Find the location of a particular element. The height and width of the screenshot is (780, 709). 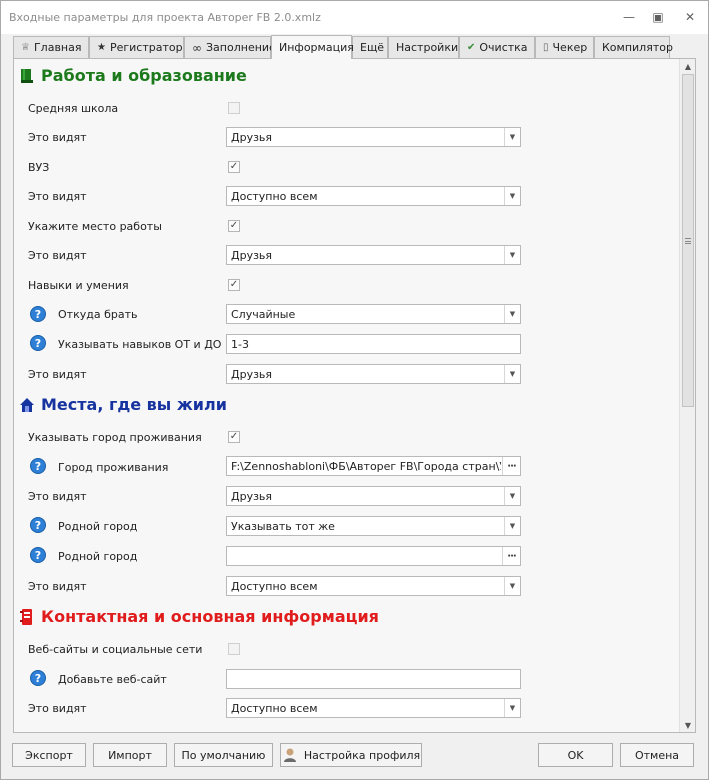

city-visibility-label: Это видят is located at coordinates (57, 496).